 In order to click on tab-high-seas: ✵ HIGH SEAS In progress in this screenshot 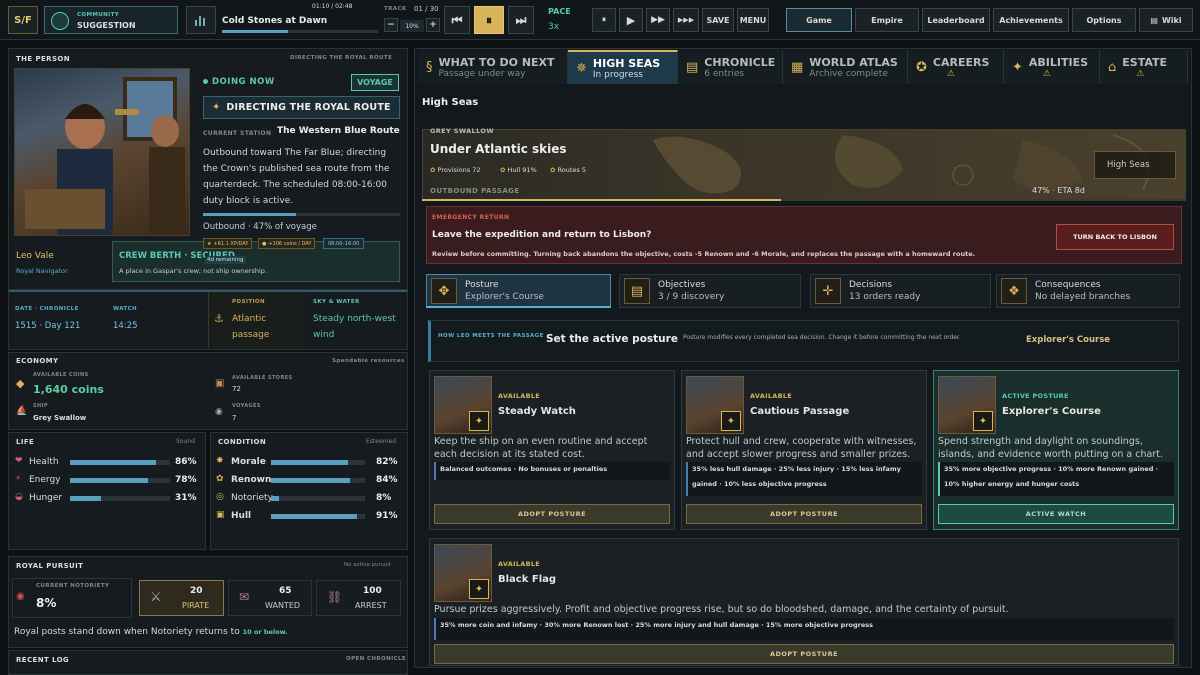, I will do `click(623, 67)`.